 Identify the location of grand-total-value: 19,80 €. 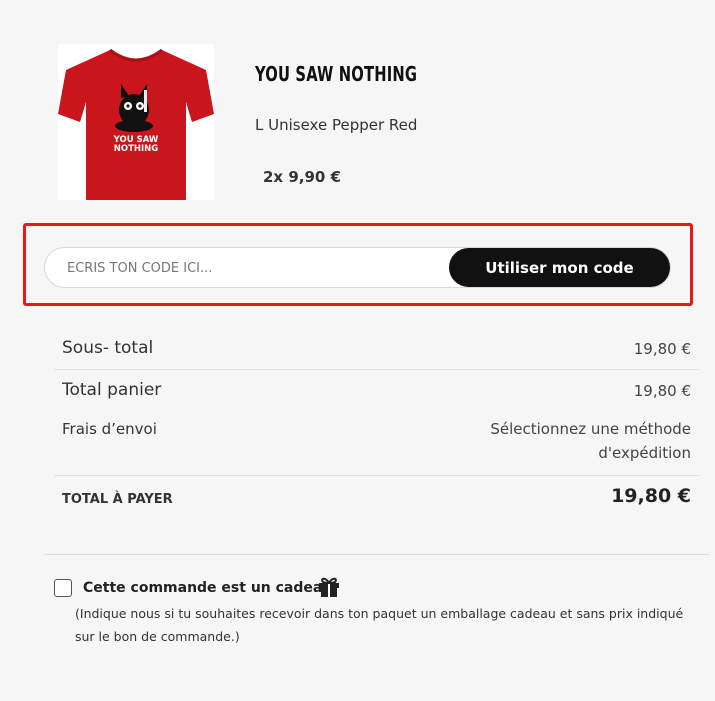
(651, 496).